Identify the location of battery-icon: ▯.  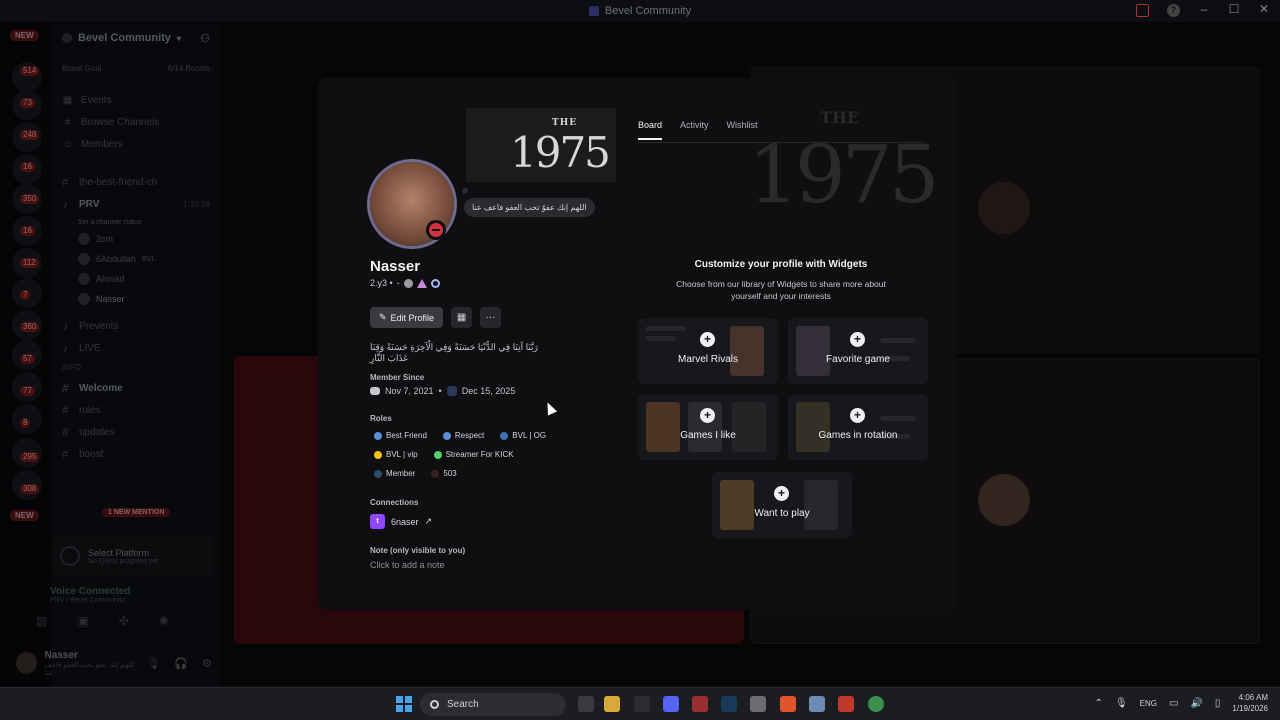
(1218, 703).